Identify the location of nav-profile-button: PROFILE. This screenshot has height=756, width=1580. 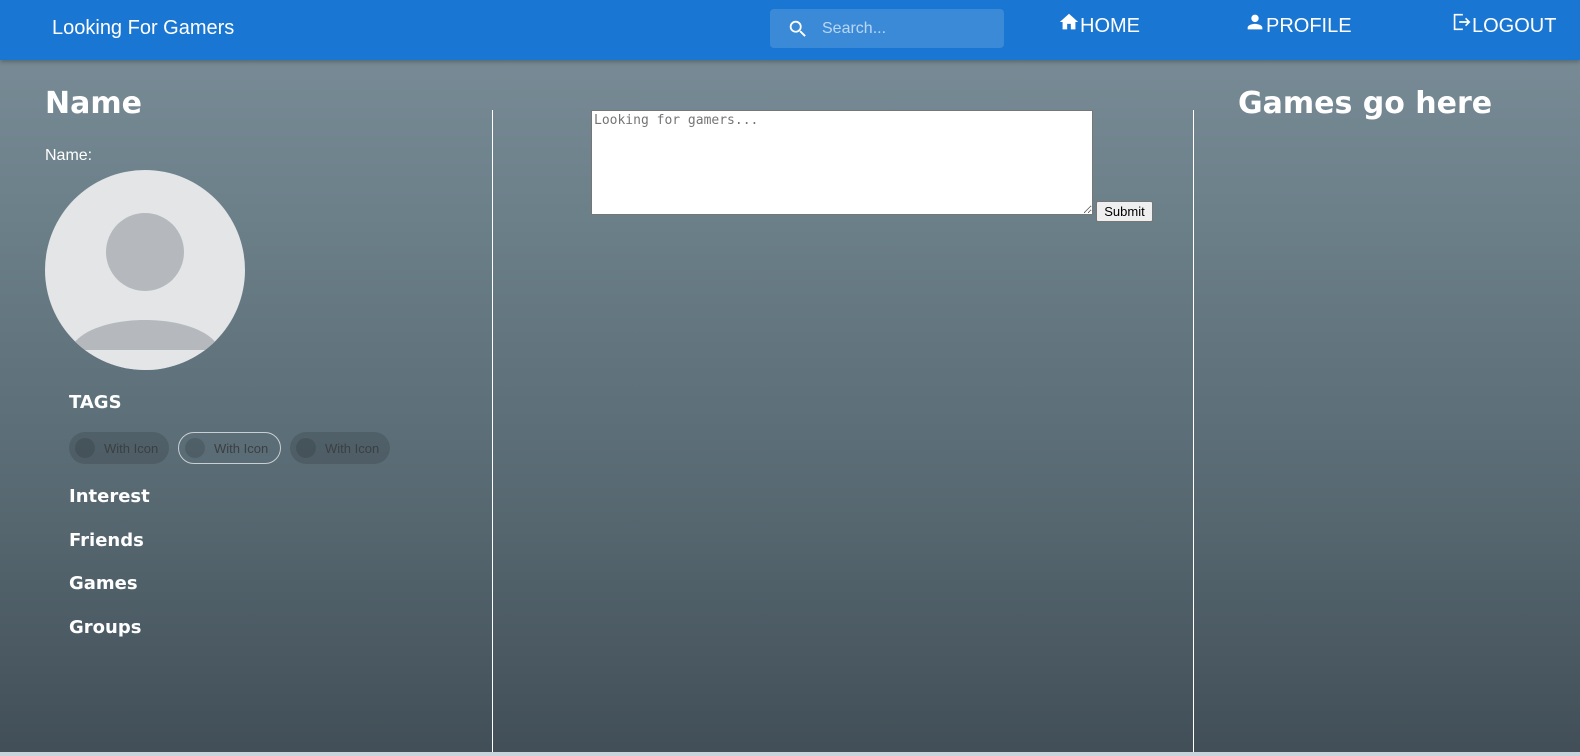
(1298, 27).